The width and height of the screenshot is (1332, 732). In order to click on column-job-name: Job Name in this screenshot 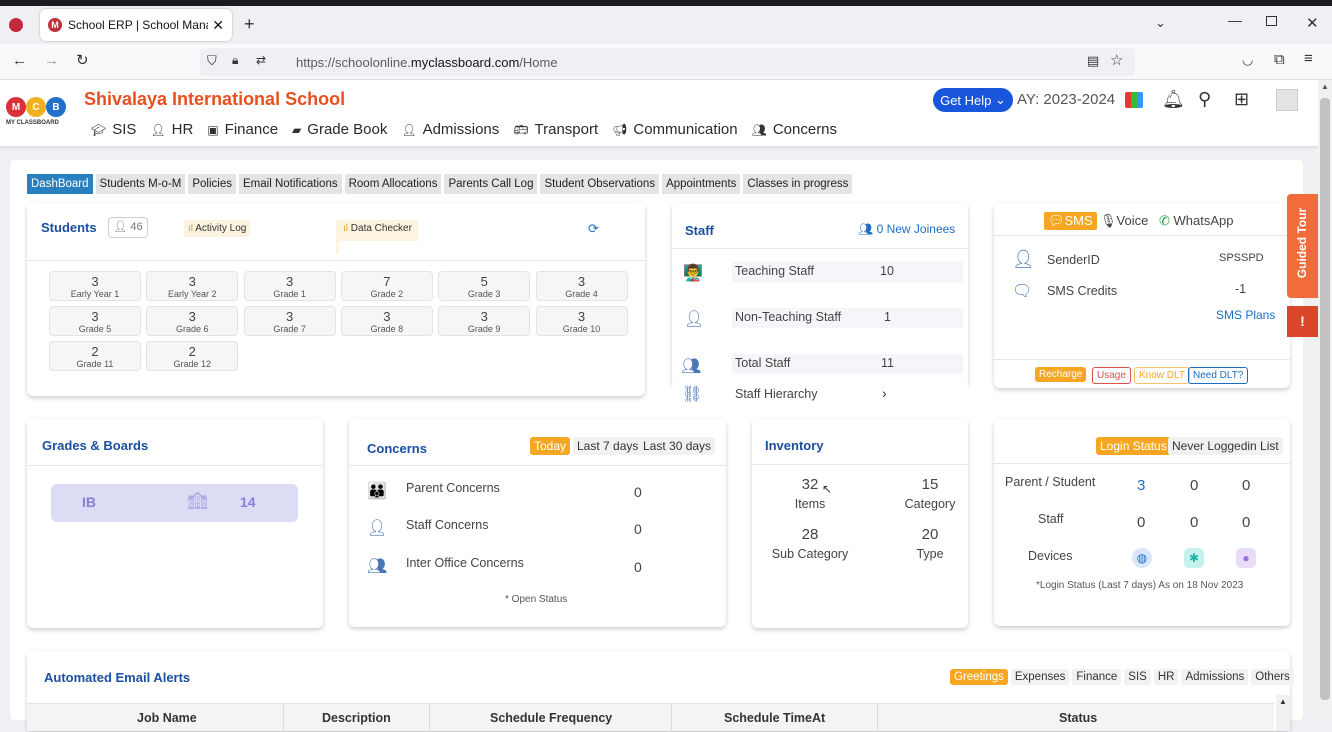, I will do `click(167, 718)`.